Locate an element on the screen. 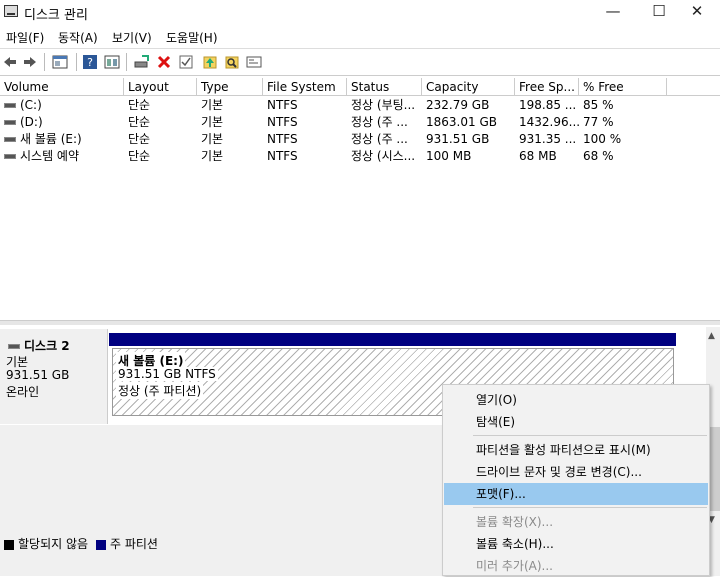 This screenshot has width=720, height=577. percent-free-cell: 100 % is located at coordinates (602, 139).